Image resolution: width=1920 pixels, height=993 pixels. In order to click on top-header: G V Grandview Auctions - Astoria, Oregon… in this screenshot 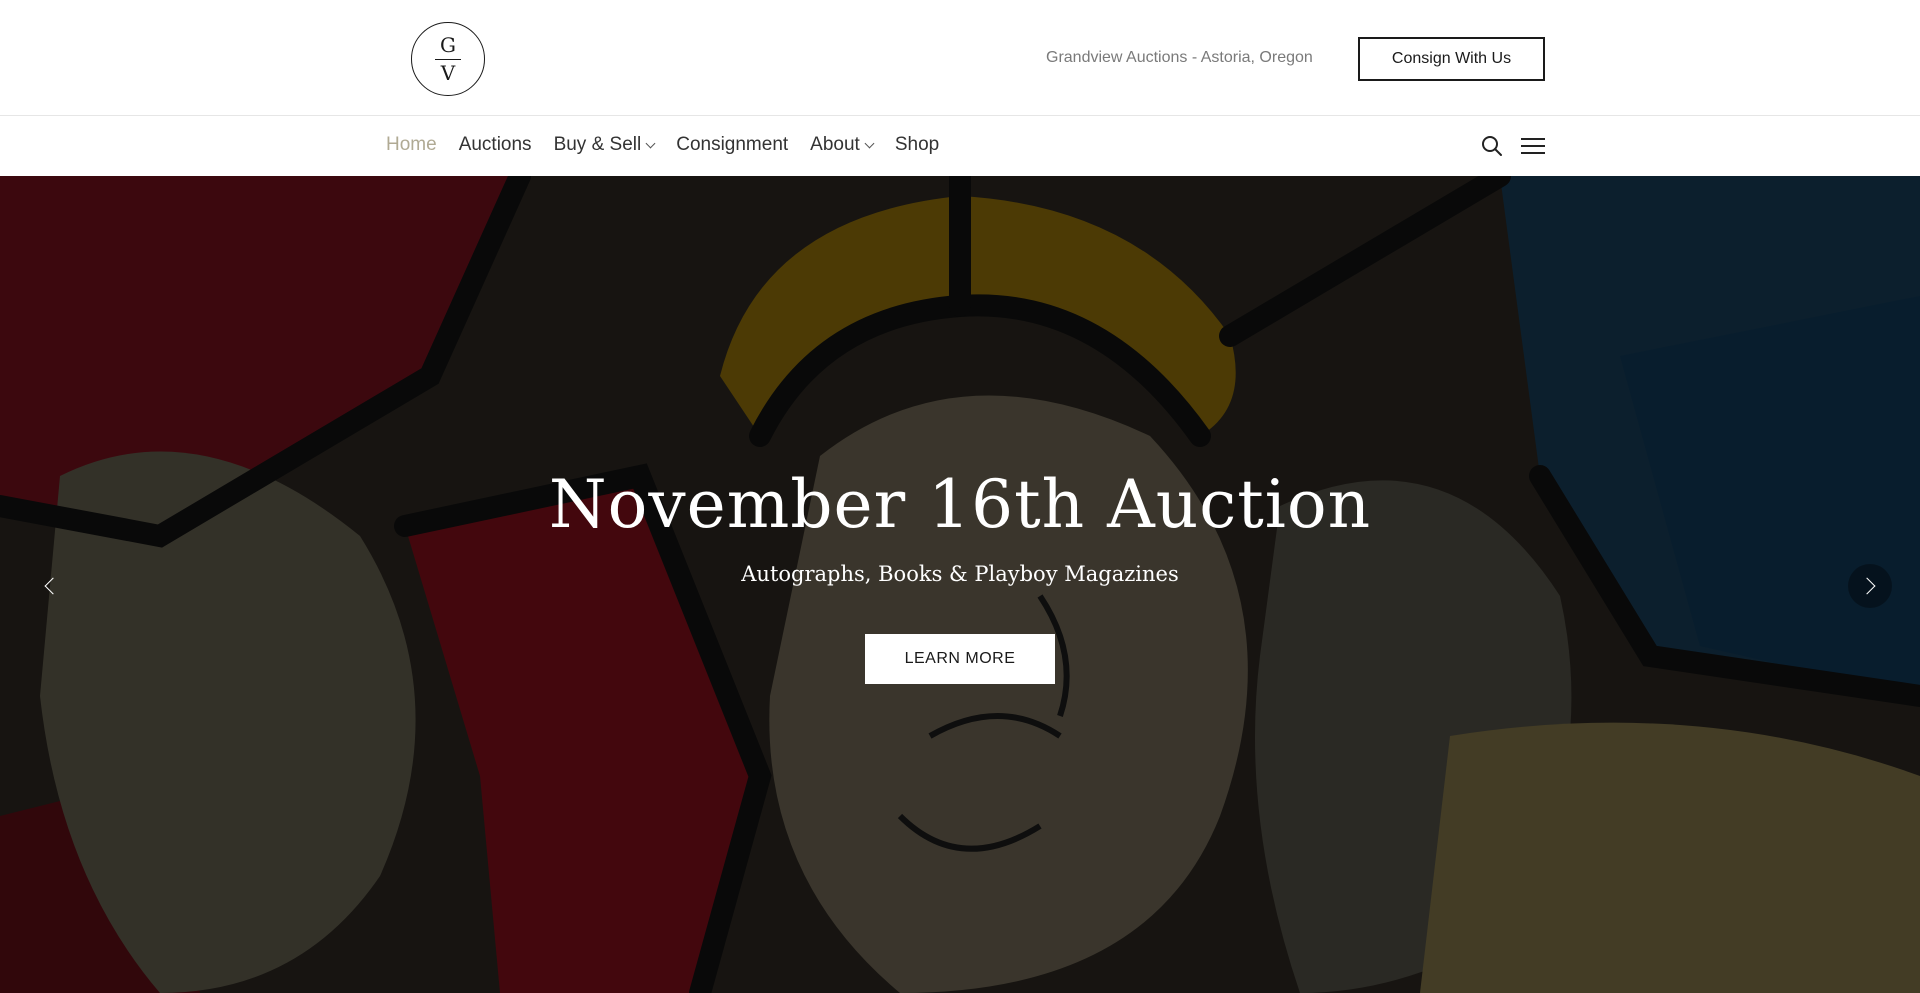, I will do `click(960, 58)`.